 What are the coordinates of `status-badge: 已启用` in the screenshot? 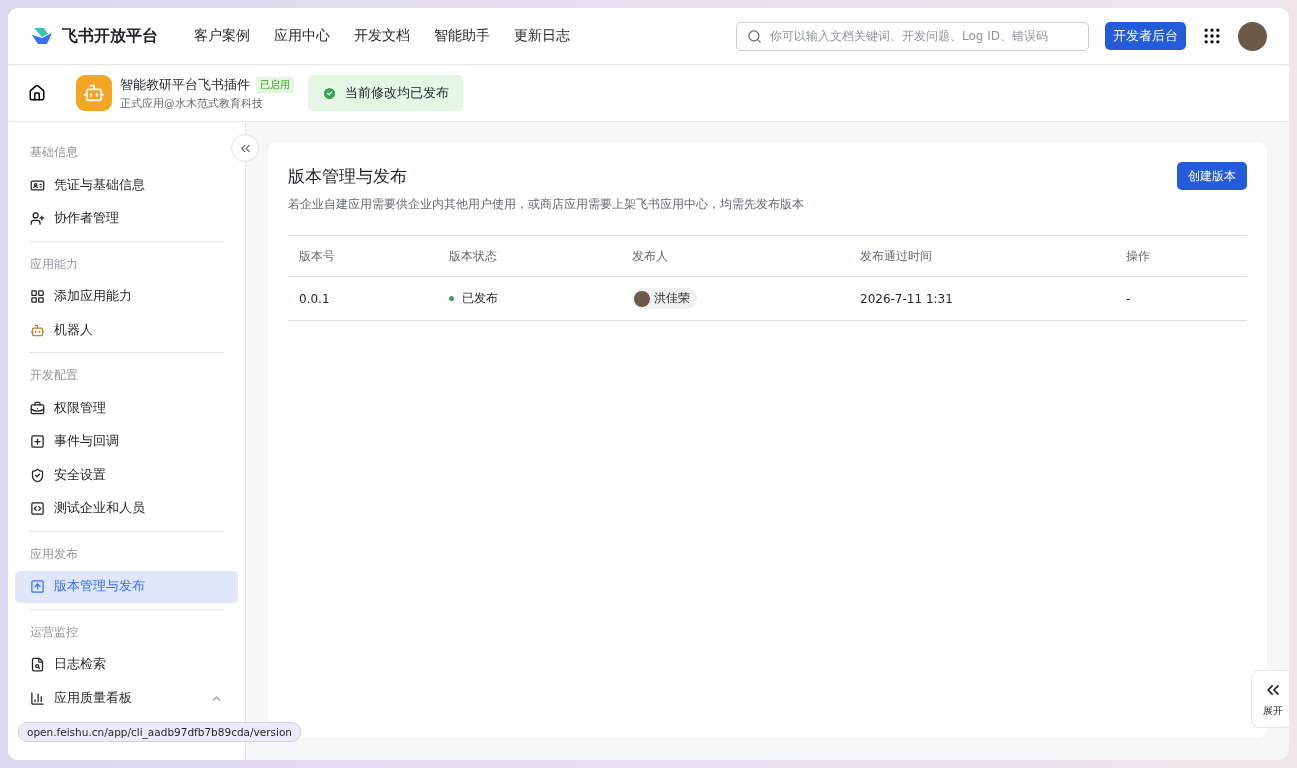 It's located at (275, 84).